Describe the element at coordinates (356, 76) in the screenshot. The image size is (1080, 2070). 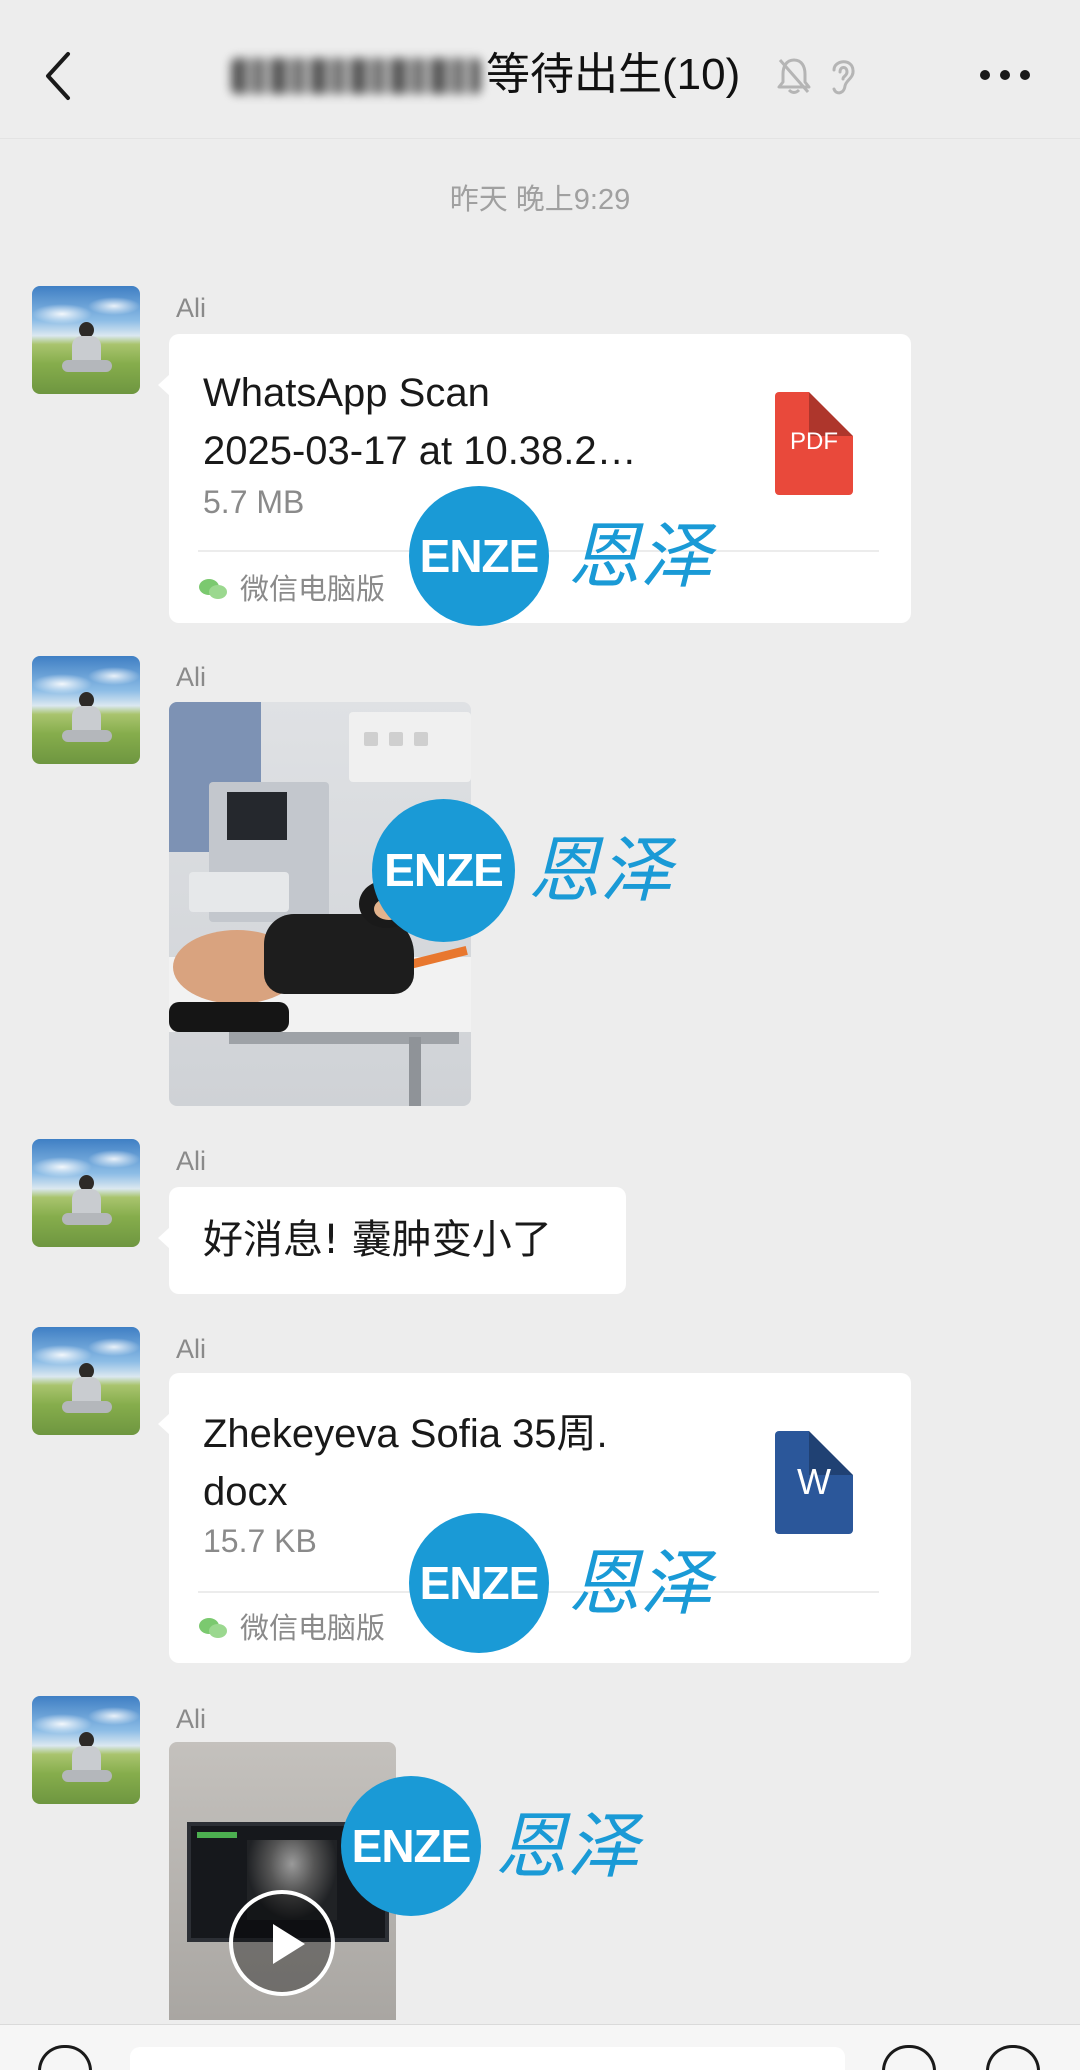
I see `blurred-name-prefix` at that location.